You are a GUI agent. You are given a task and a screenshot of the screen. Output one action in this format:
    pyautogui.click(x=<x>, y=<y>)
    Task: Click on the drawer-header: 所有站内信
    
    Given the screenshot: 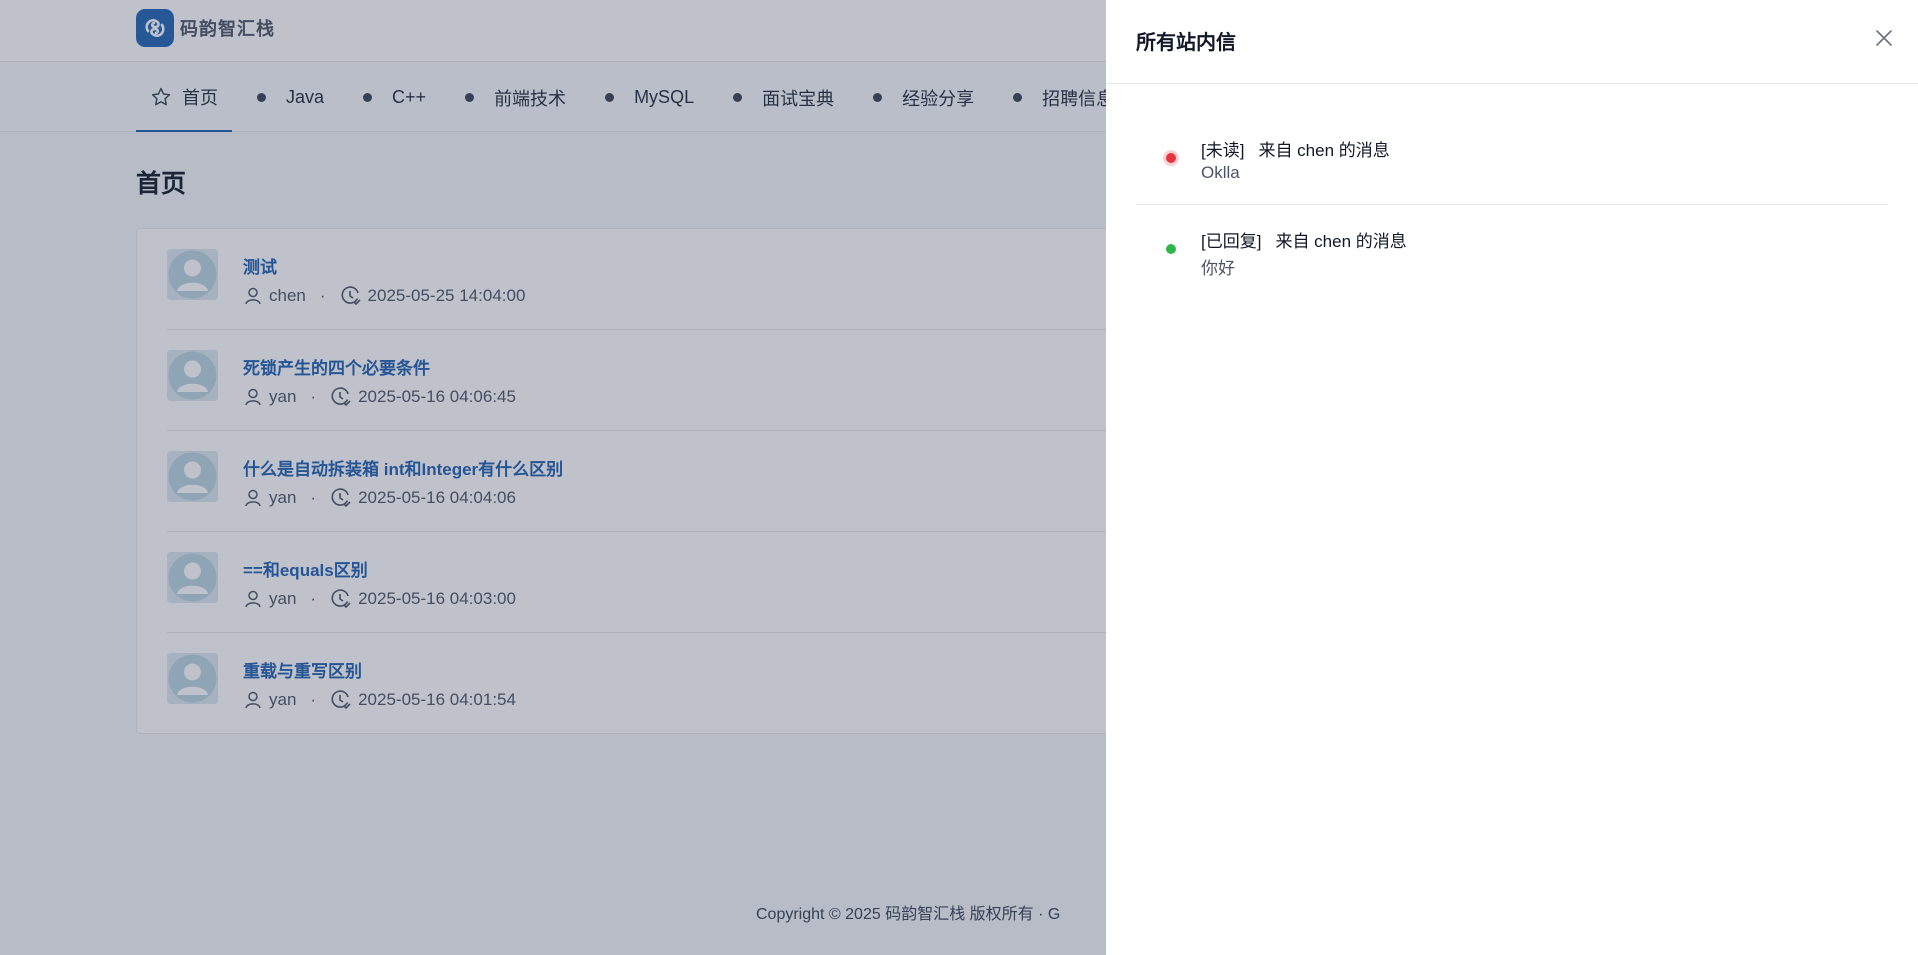 What is the action you would take?
    pyautogui.click(x=1512, y=42)
    